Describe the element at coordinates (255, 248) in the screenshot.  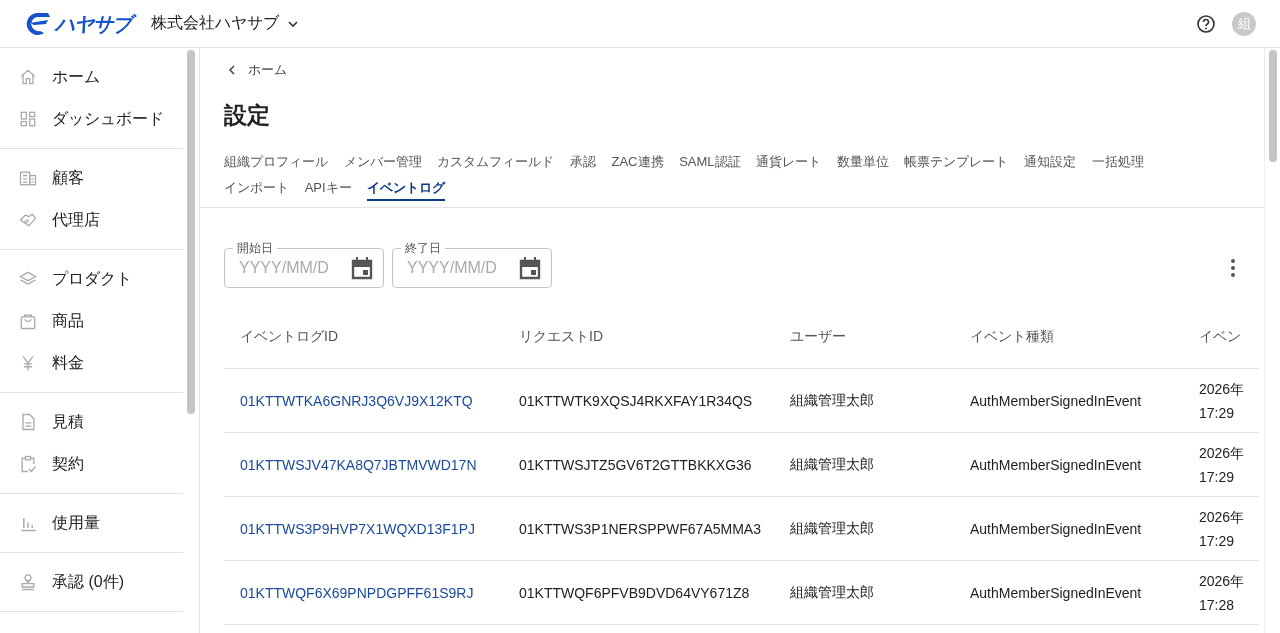
I see `field-label: 開始日` at that location.